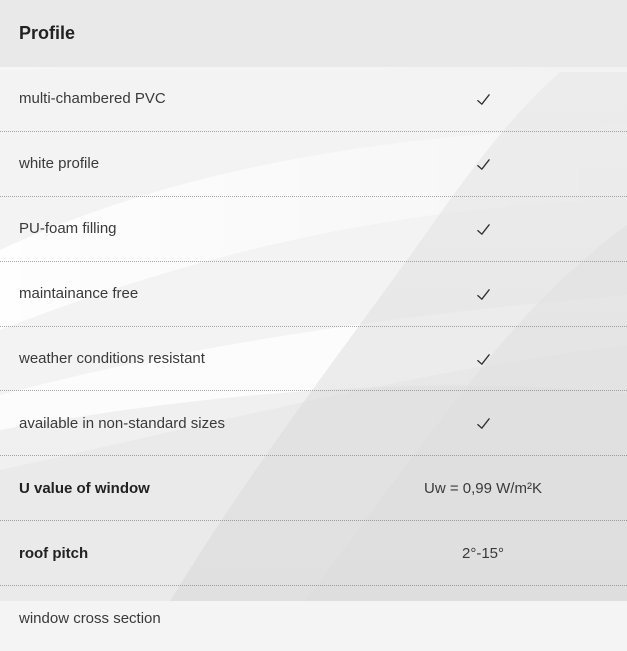 This screenshot has width=627, height=651. Describe the element at coordinates (90, 619) in the screenshot. I see `spec-label: window cross section` at that location.